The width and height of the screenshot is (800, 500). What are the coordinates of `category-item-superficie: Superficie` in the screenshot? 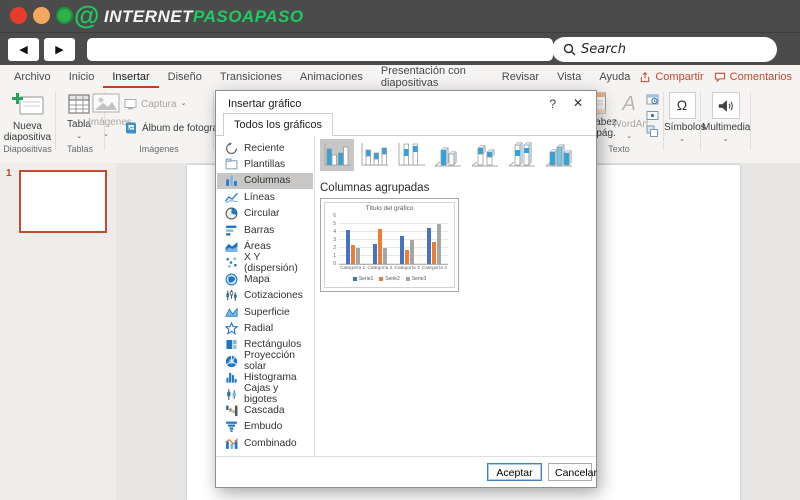 It's located at (265, 312).